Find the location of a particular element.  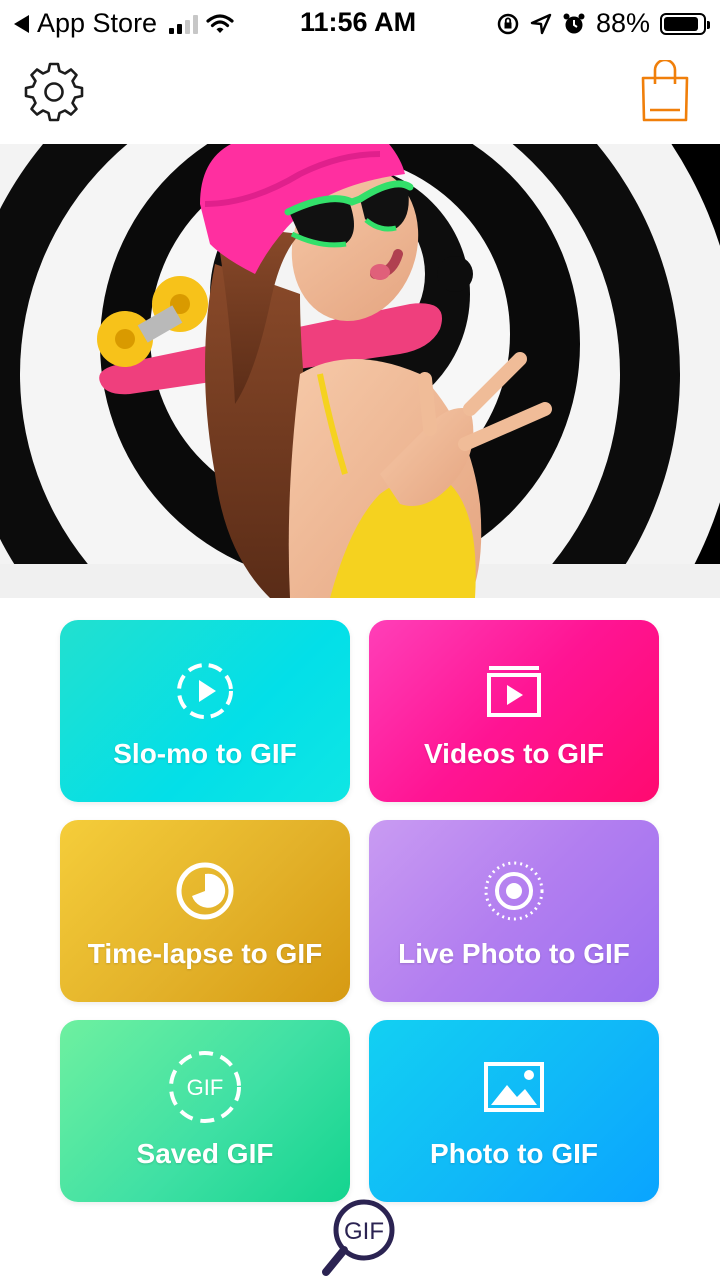

saved-gif-icon: GIF is located at coordinates (205, 1087).